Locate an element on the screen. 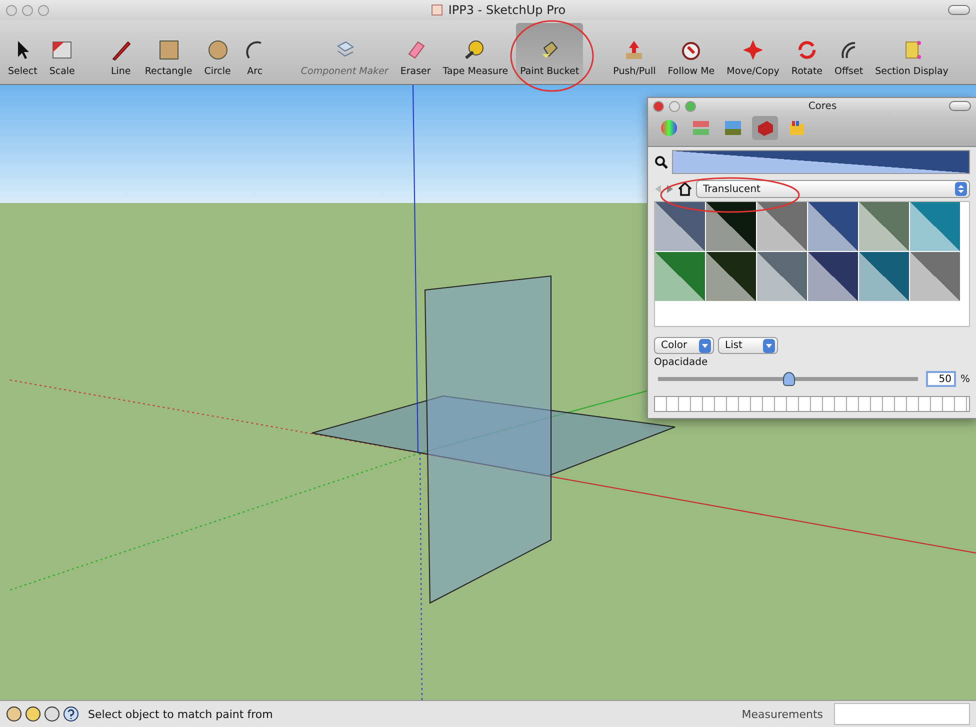 The height and width of the screenshot is (727, 976). back-arrow-icon is located at coordinates (658, 189).